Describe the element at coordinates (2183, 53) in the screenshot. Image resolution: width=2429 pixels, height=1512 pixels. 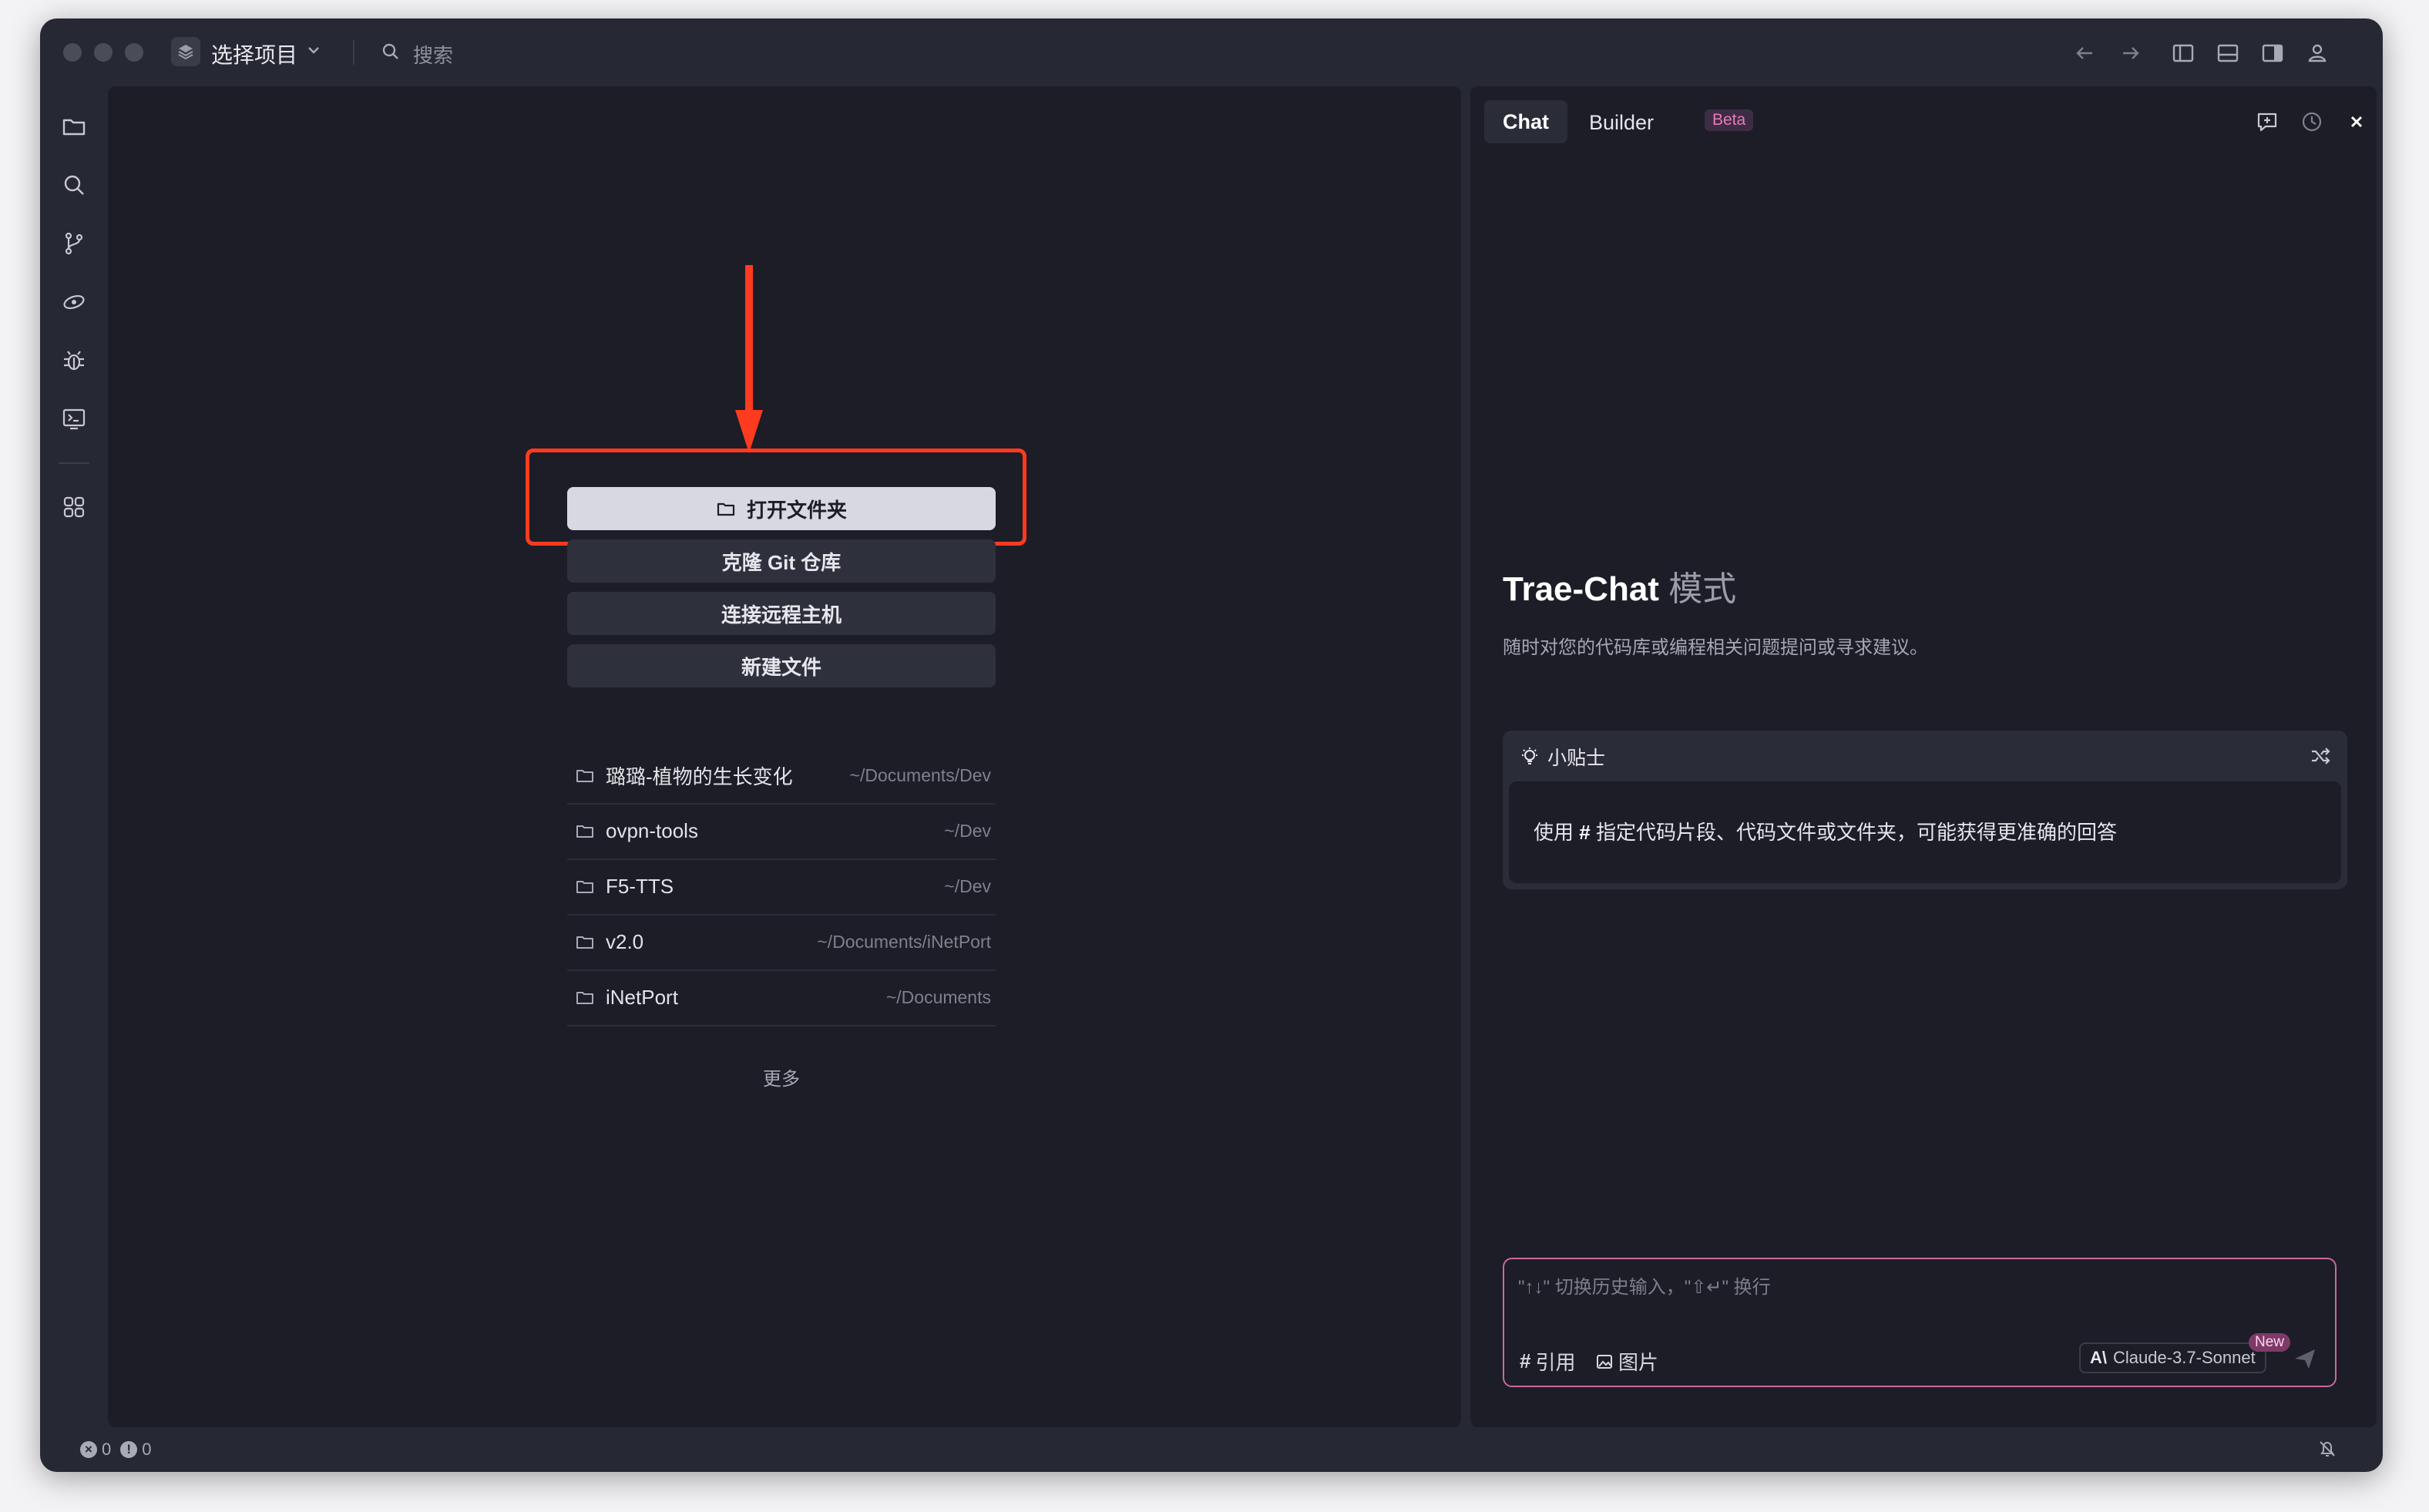
I see `toggle-sidebar-icon` at that location.